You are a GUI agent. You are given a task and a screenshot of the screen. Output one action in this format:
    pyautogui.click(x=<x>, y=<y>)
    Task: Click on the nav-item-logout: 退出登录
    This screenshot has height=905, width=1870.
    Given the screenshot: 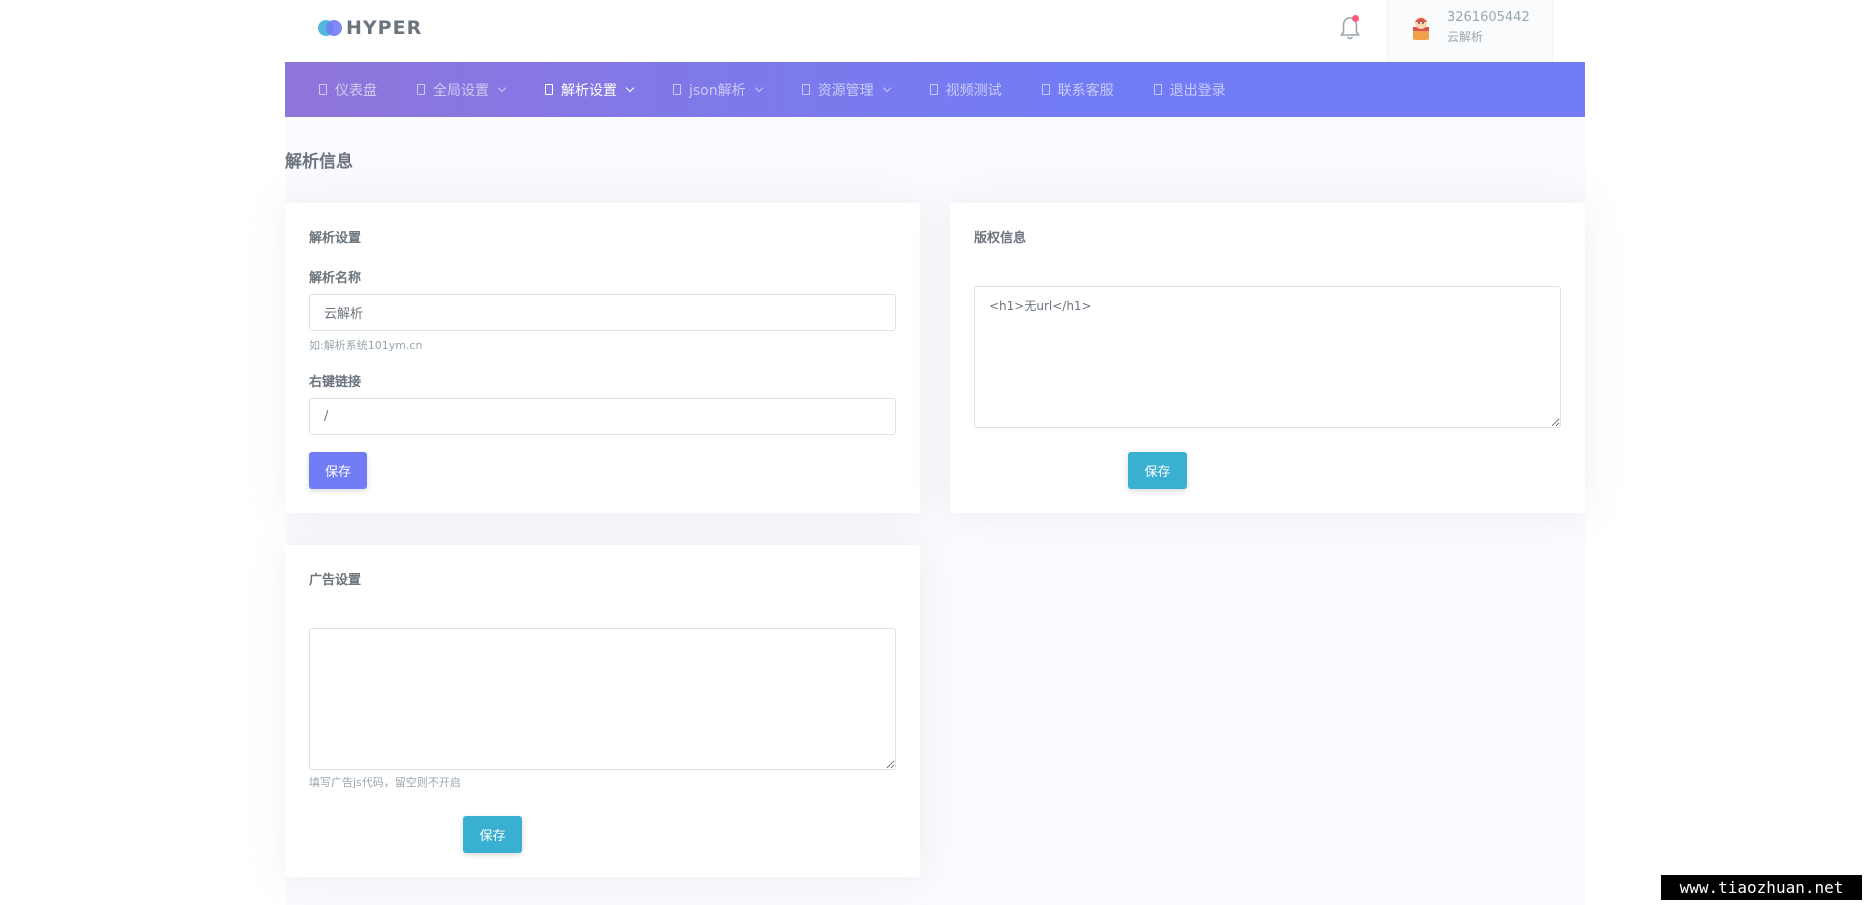 What is the action you would take?
    pyautogui.click(x=1189, y=90)
    